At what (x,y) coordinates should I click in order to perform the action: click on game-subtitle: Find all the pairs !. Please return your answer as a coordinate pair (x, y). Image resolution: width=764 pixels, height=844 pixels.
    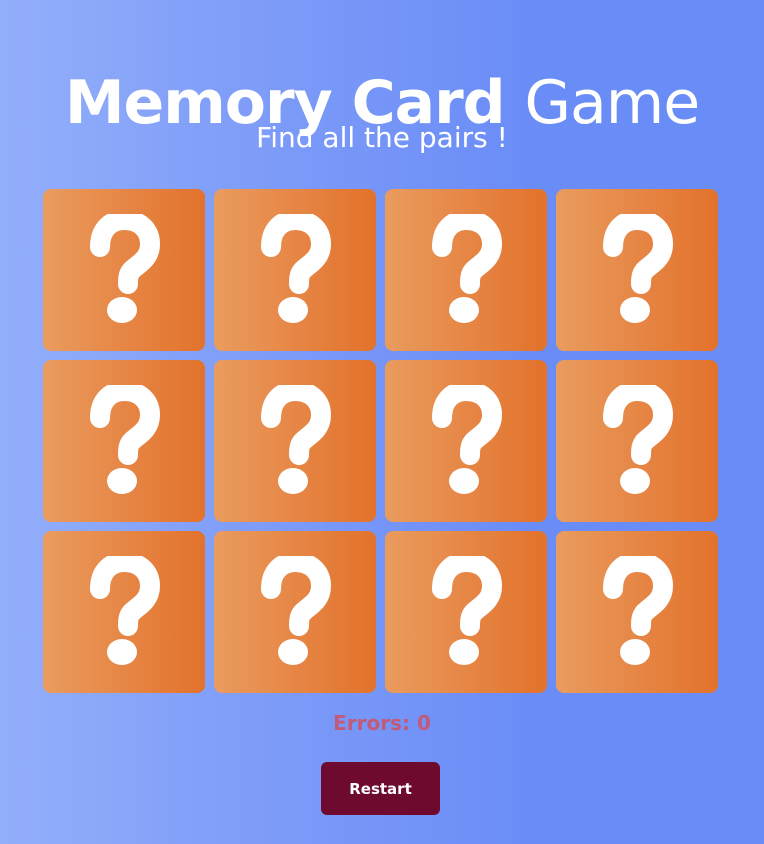
    Looking at the image, I should click on (382, 137).